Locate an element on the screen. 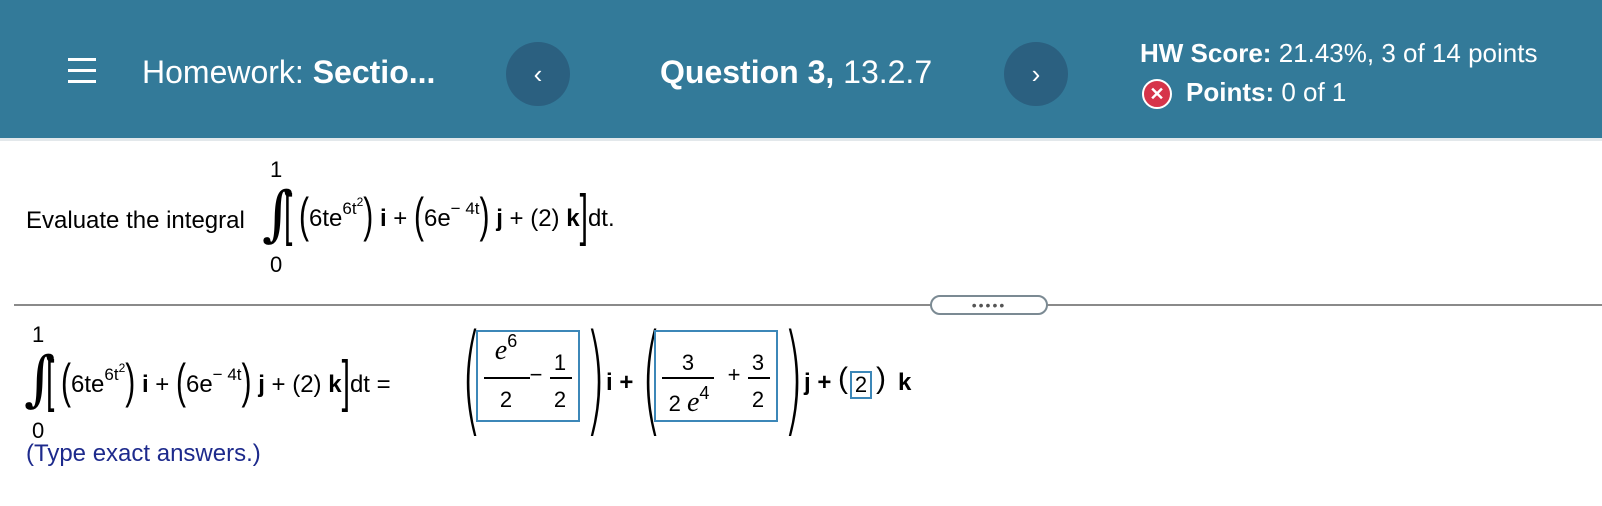 Image resolution: width=1602 pixels, height=506 pixels. j-den2: 2 is located at coordinates (758, 399).